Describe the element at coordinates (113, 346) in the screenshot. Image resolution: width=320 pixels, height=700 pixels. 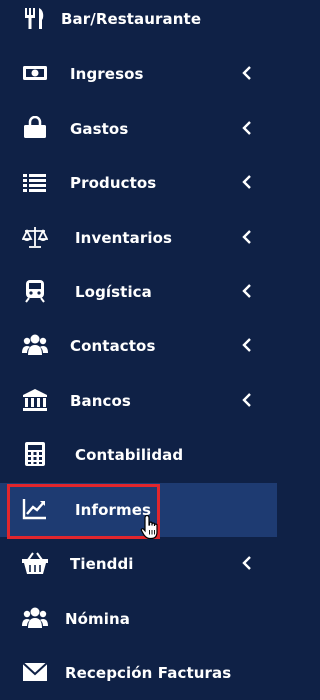
I see `sidebar-item-label: Contactos` at that location.